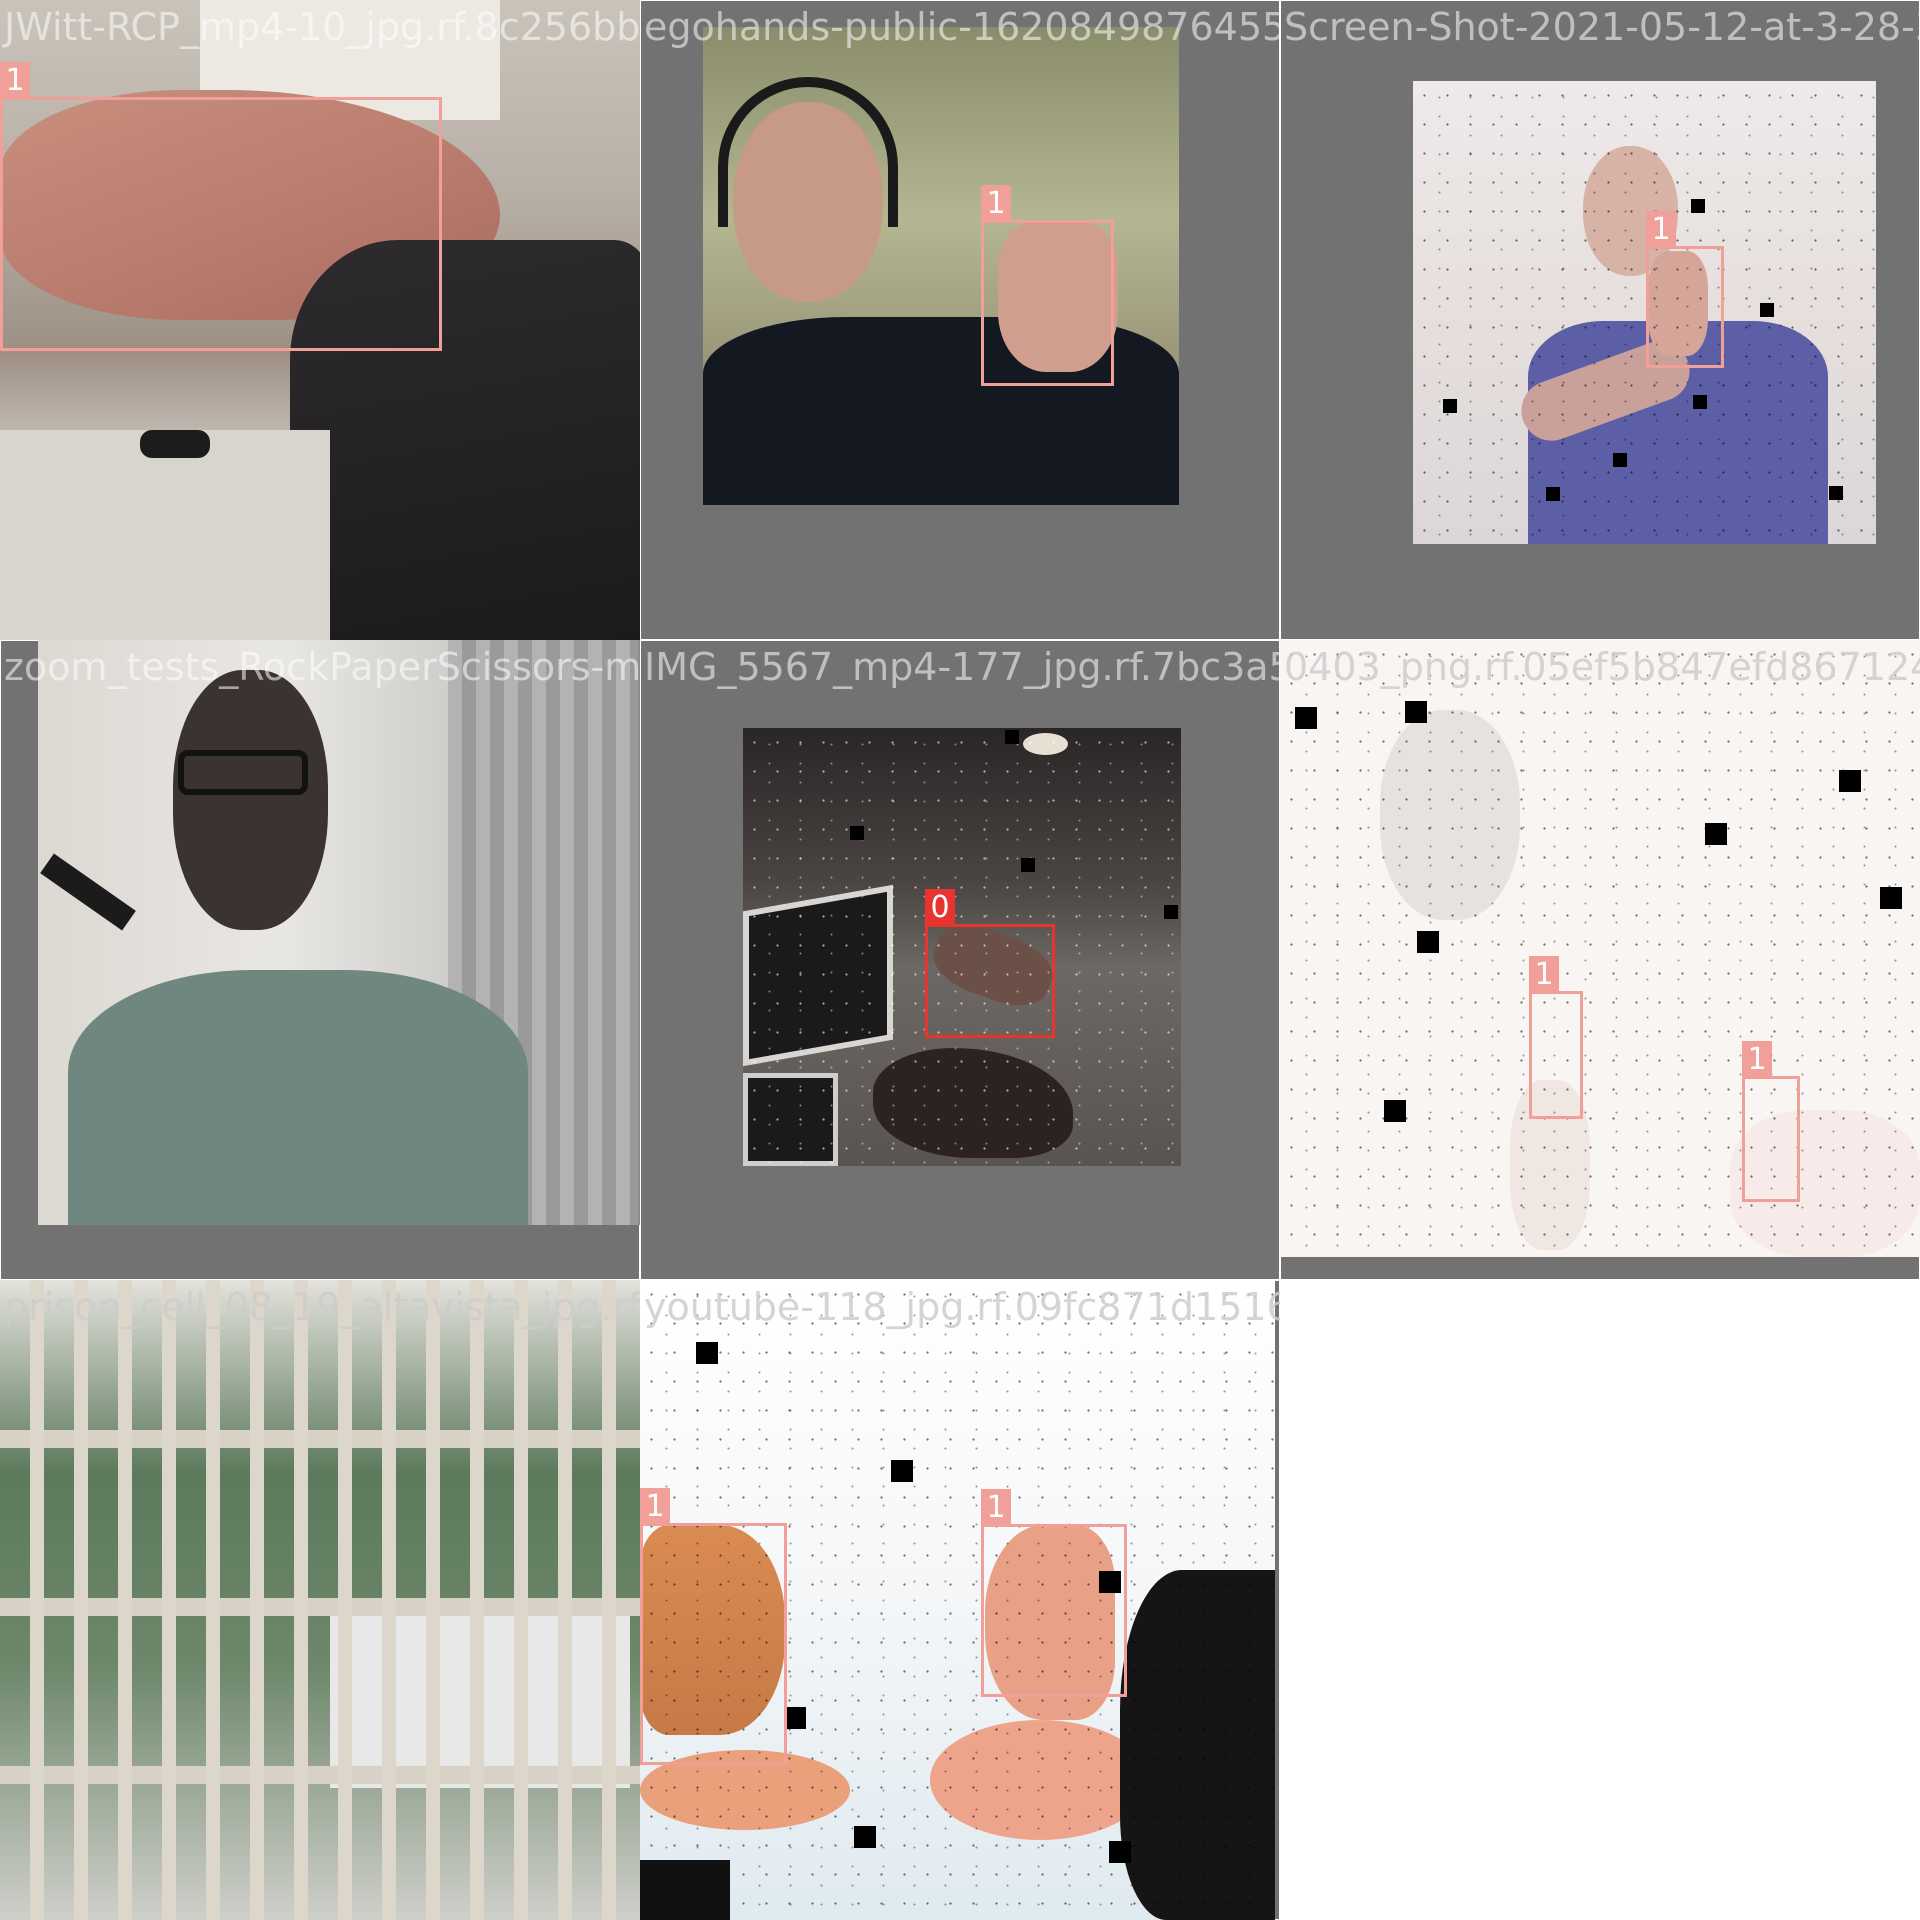  Describe the element at coordinates (322, 1307) in the screenshot. I see `image-filename: prison_cell_08_19_altavista_jpg.rf.9932` at that location.